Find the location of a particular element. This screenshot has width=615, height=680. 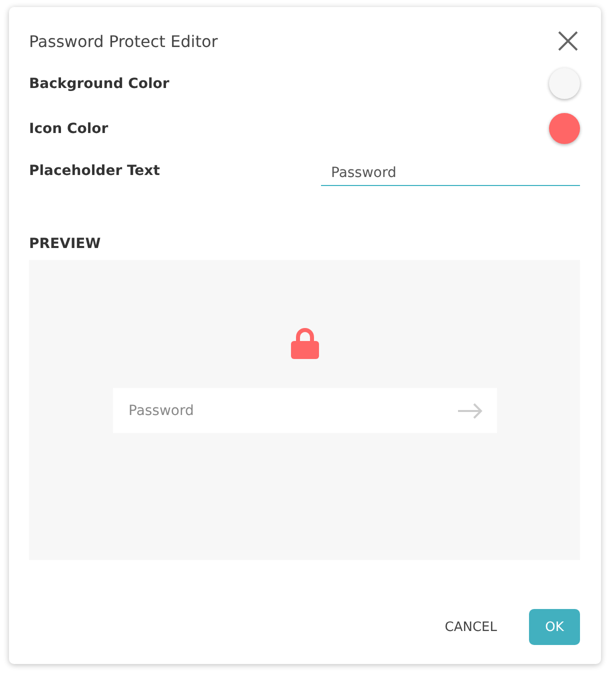

placeholder-input: Password is located at coordinates (450, 173).